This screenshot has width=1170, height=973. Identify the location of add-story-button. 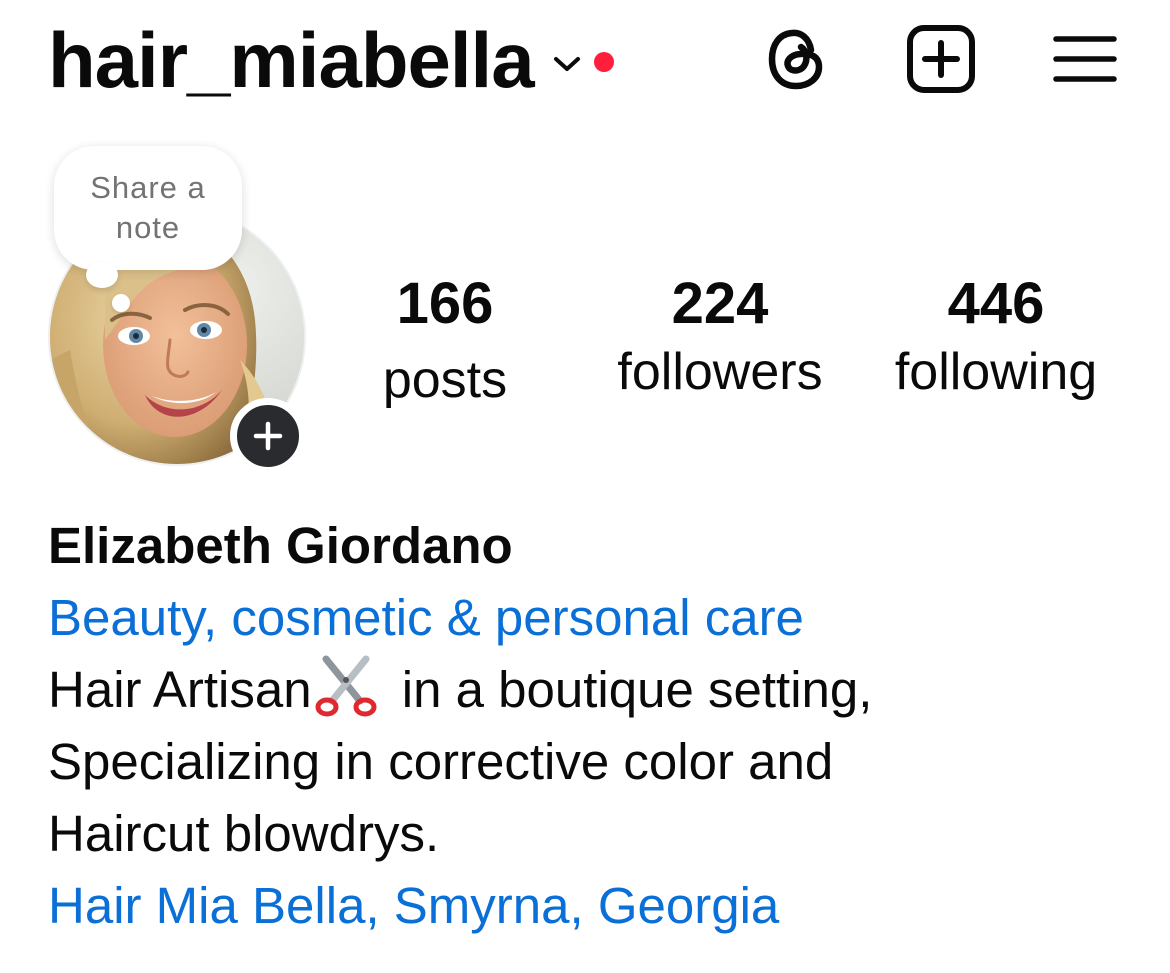
(268, 436).